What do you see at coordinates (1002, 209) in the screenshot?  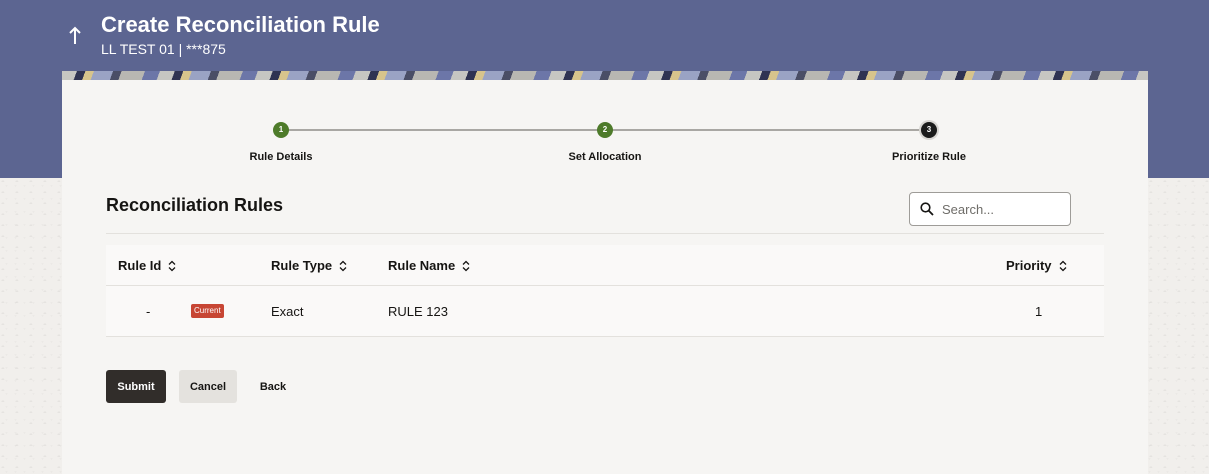 I see `search-input` at bounding box center [1002, 209].